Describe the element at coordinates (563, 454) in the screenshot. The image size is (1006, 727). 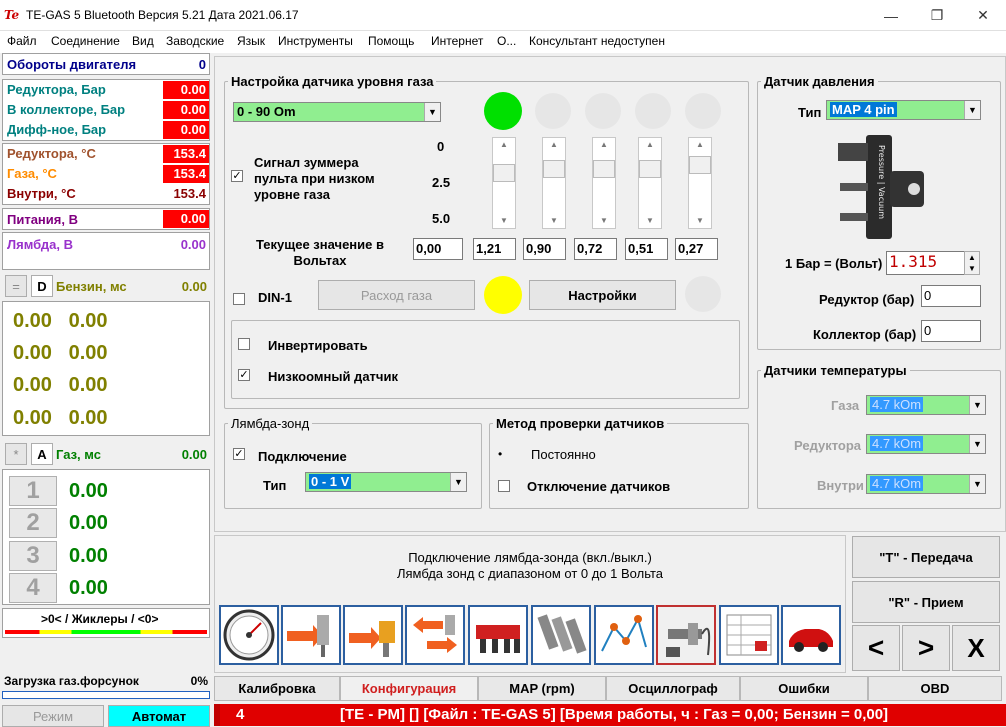
I see `method-option-1: Постоянно` at that location.